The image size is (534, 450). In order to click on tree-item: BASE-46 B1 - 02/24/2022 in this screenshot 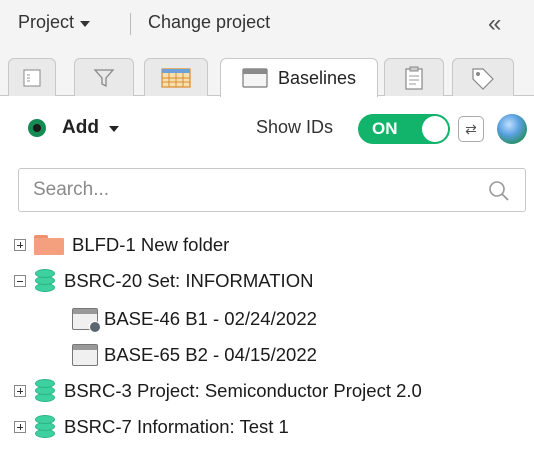, I will do `click(194, 319)`.